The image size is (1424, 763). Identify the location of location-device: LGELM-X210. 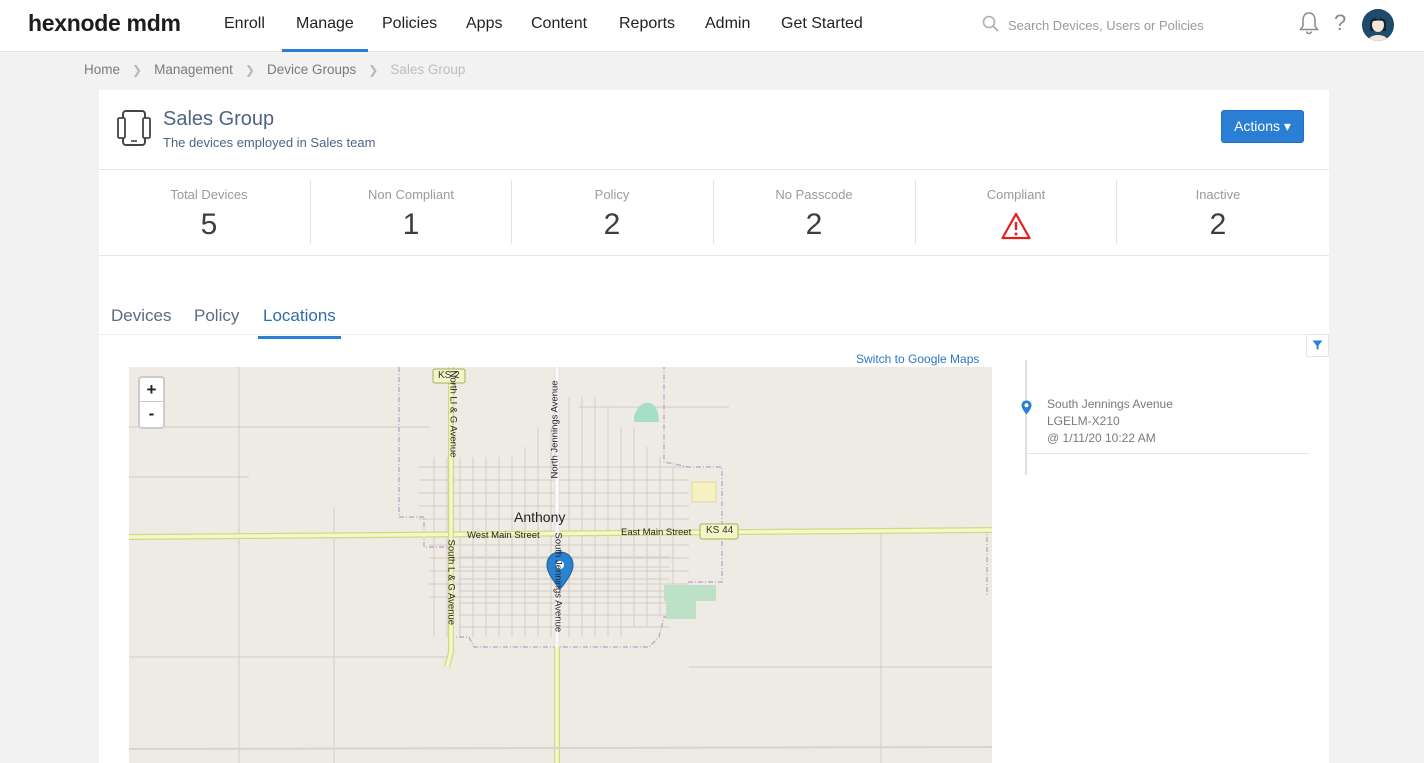
(1083, 421).